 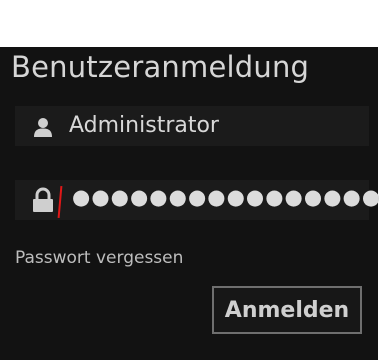 I want to click on username-field: Administrator, so click(x=192, y=126).